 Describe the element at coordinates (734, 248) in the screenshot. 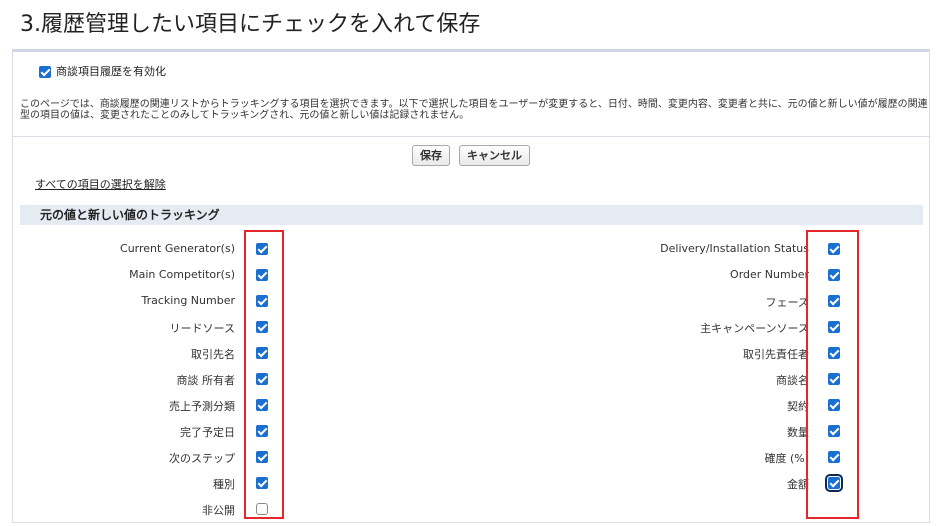

I see `field-label: Delivery/Installation Status` at that location.